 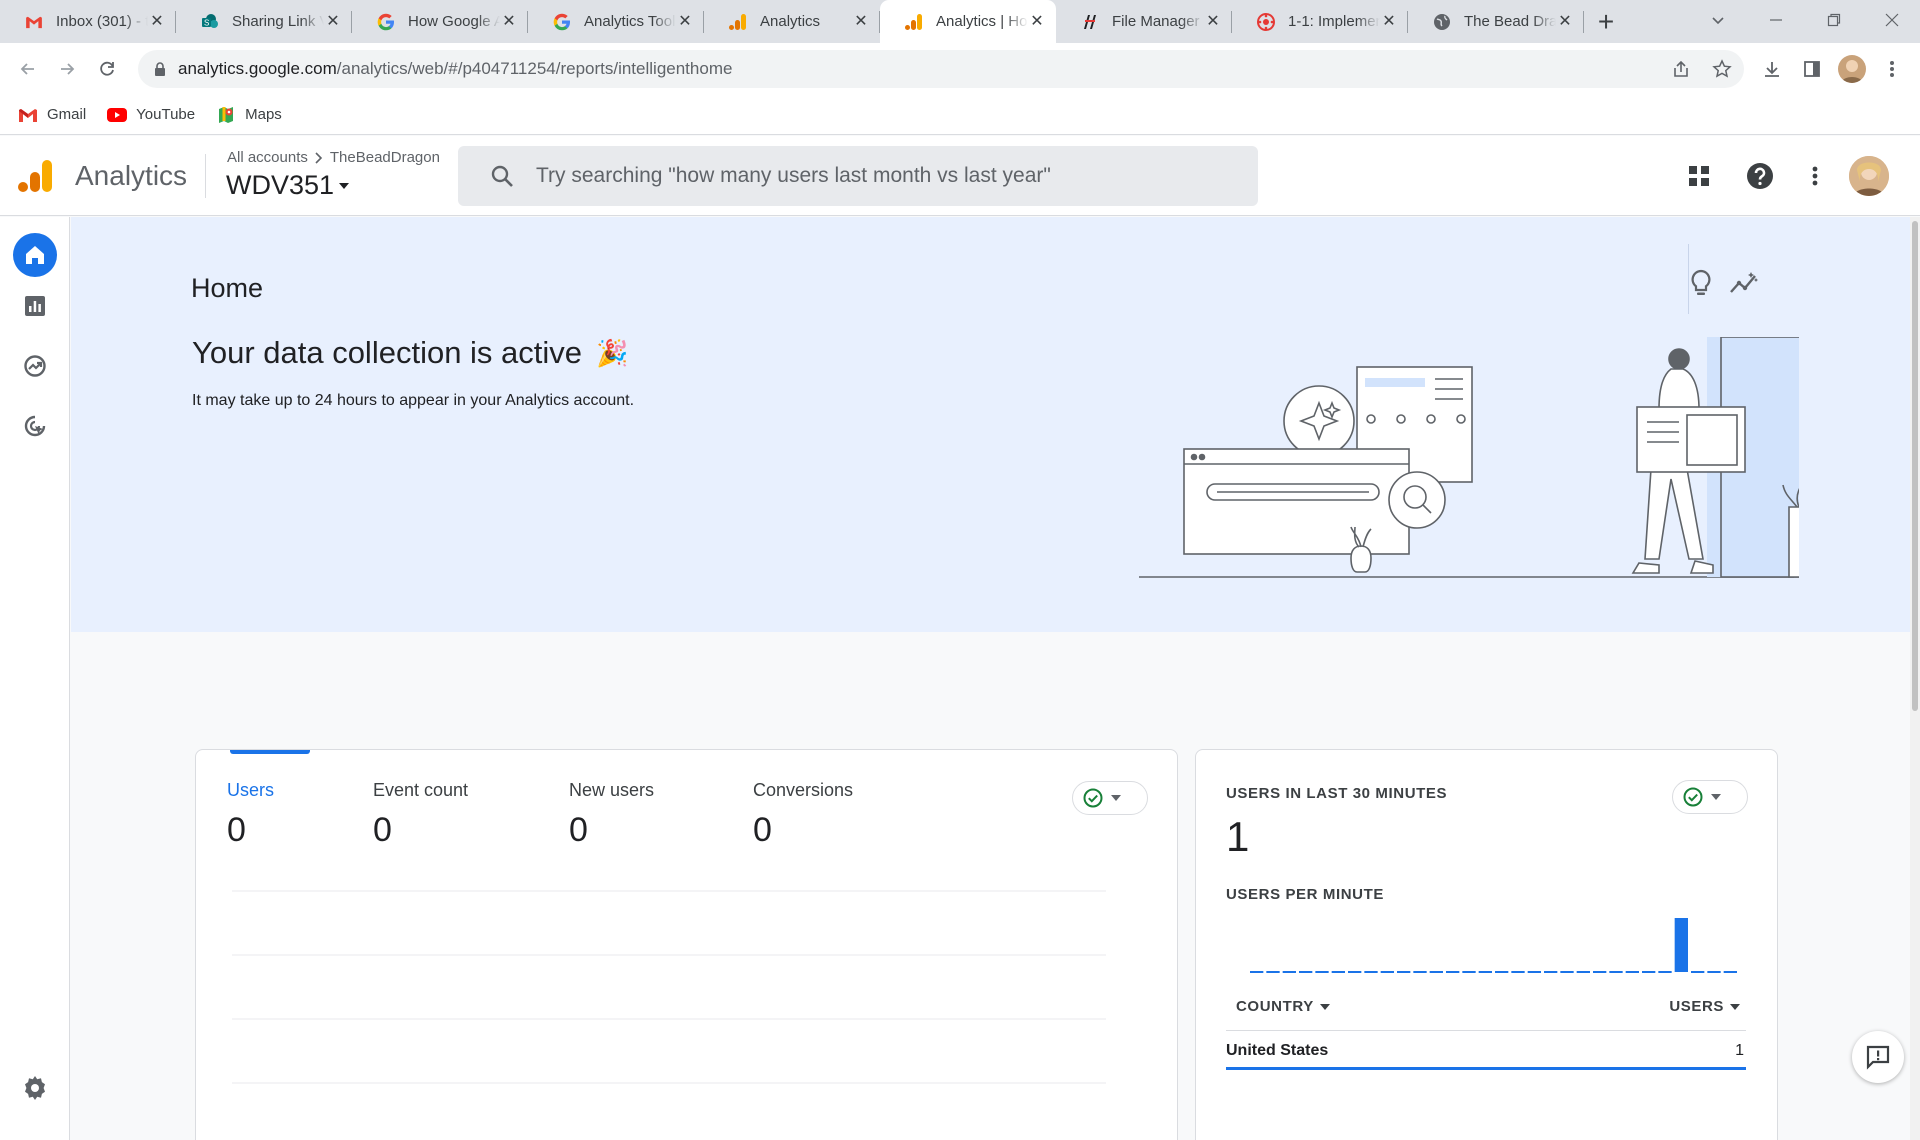 I want to click on metric-value: 0, so click(x=236, y=830).